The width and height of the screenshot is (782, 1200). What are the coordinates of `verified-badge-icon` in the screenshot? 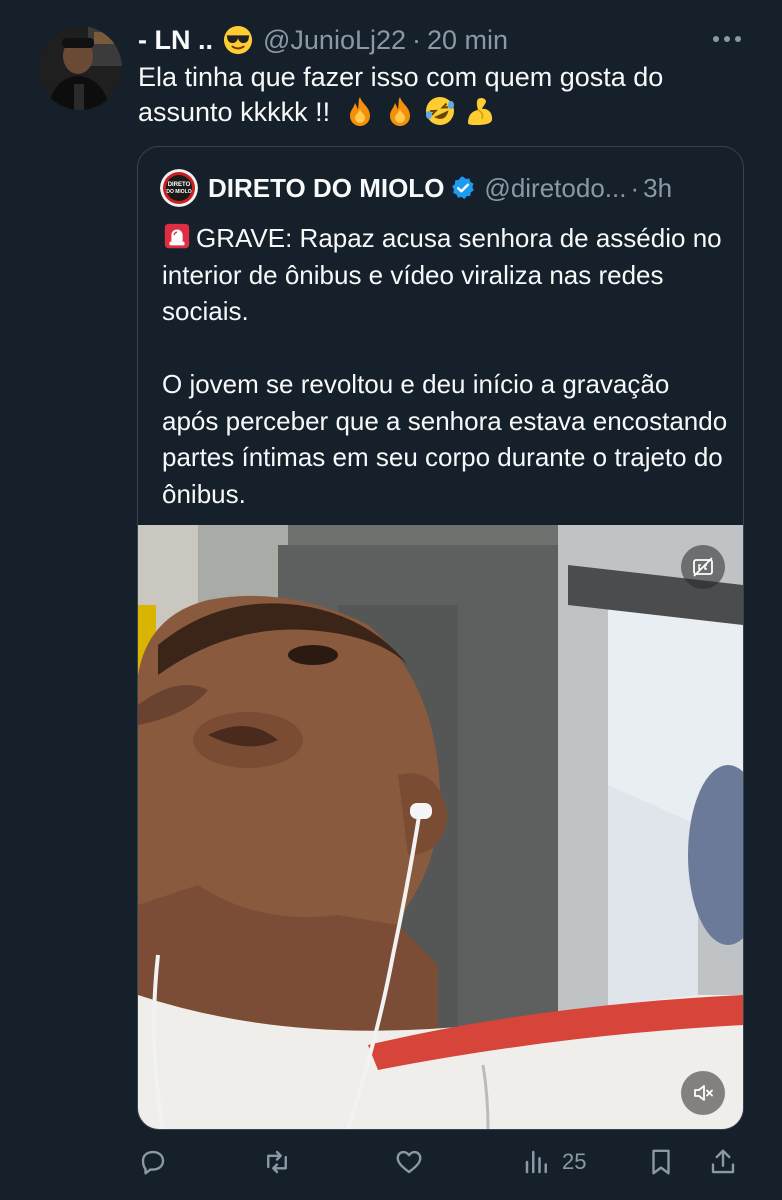 It's located at (463, 188).